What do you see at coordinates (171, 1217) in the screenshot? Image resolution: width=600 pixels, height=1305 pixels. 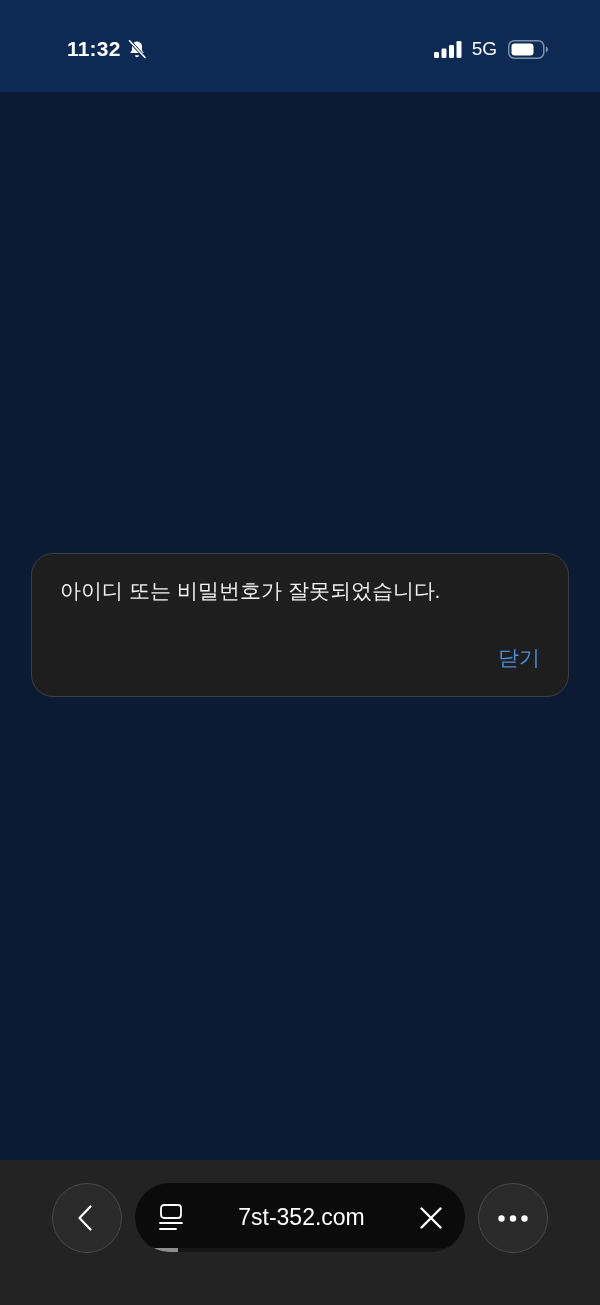 I see `page-icon` at bounding box center [171, 1217].